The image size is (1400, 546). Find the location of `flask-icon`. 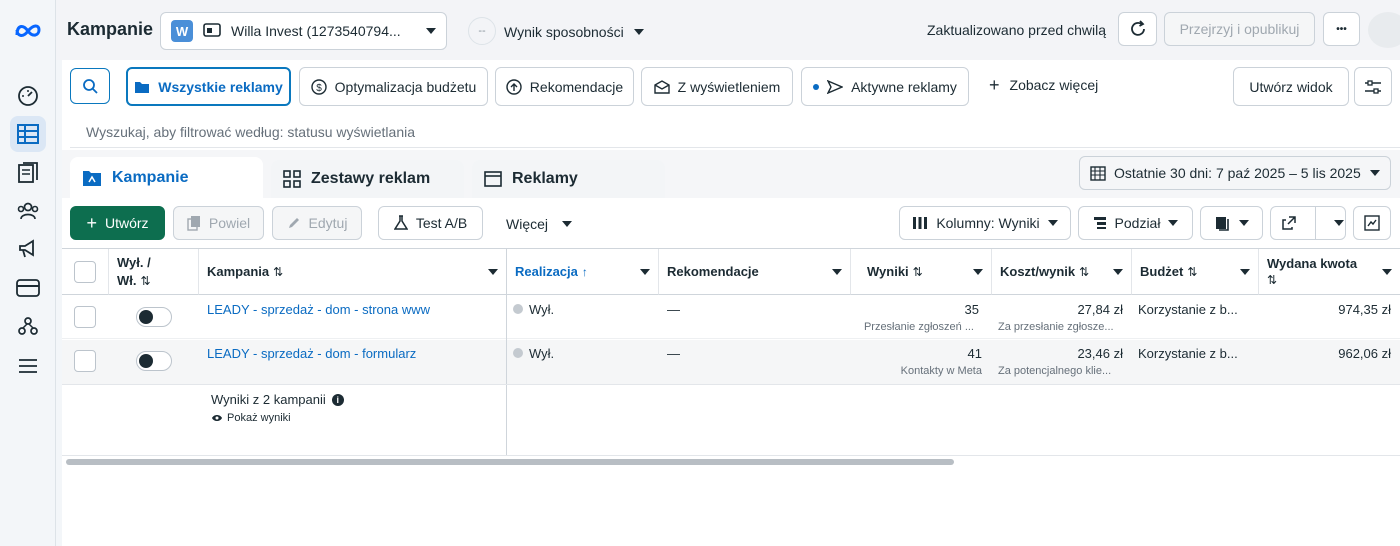

flask-icon is located at coordinates (400, 222).